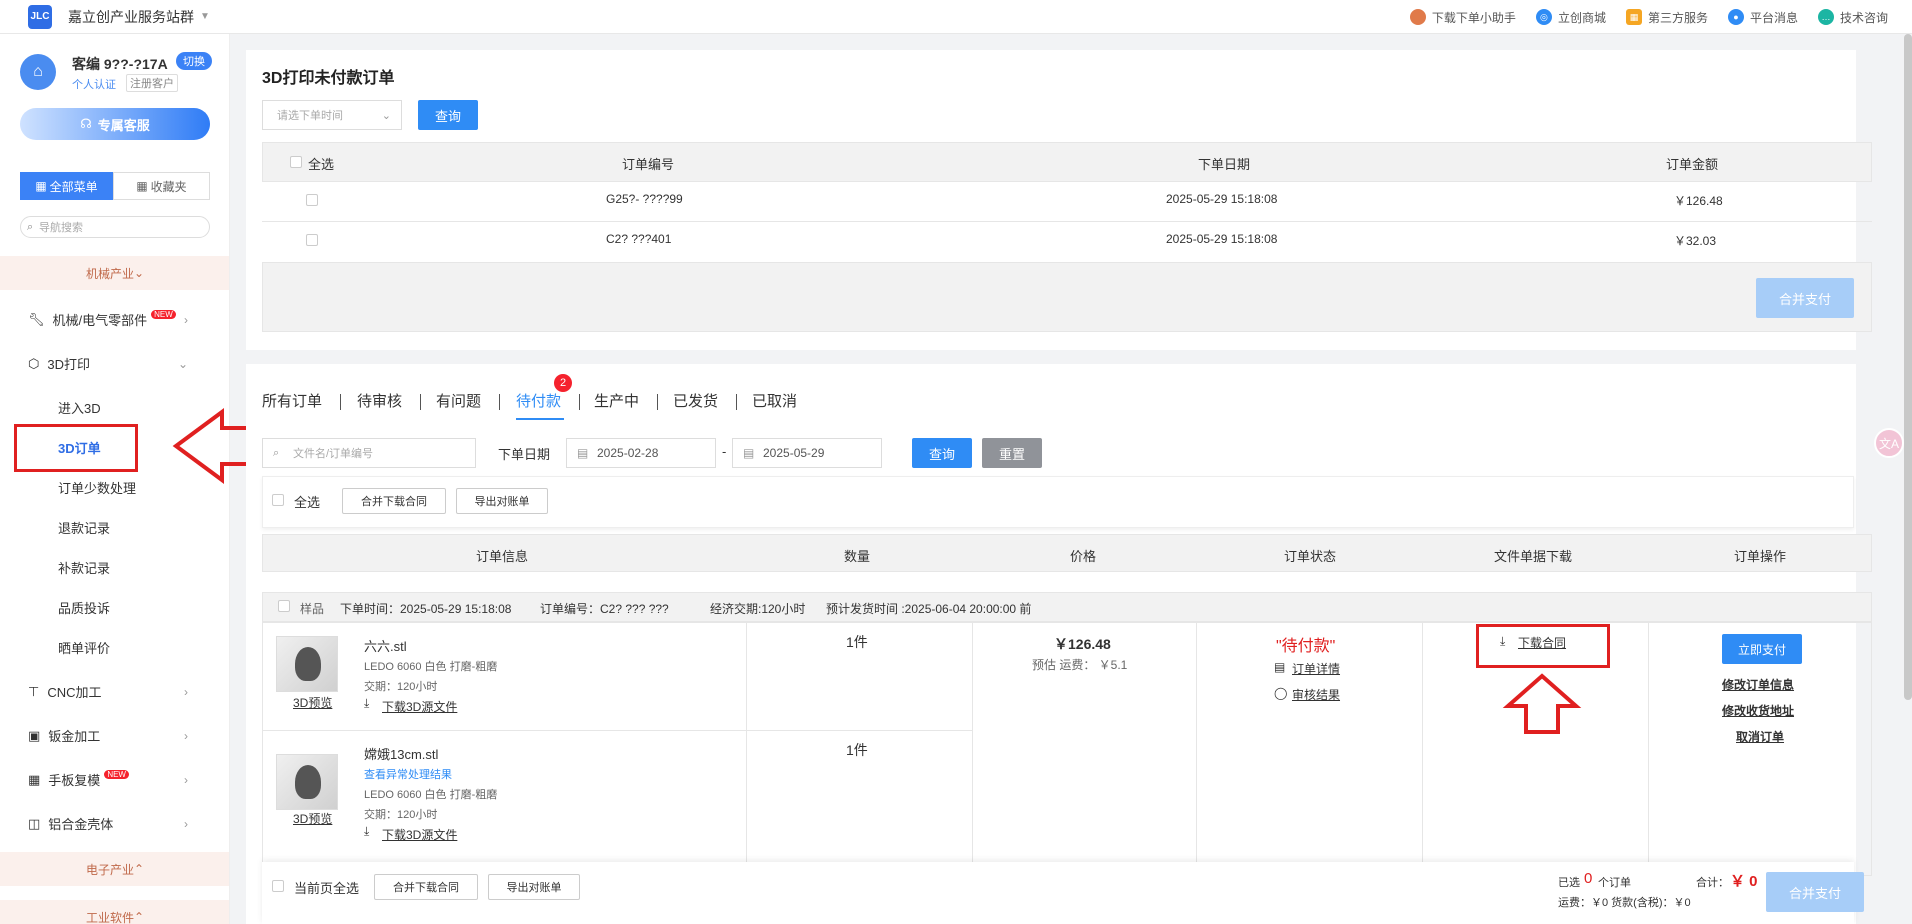 This screenshot has height=924, width=1912. I want to click on file-name: 嫦娥13cm.stl, so click(401, 754).